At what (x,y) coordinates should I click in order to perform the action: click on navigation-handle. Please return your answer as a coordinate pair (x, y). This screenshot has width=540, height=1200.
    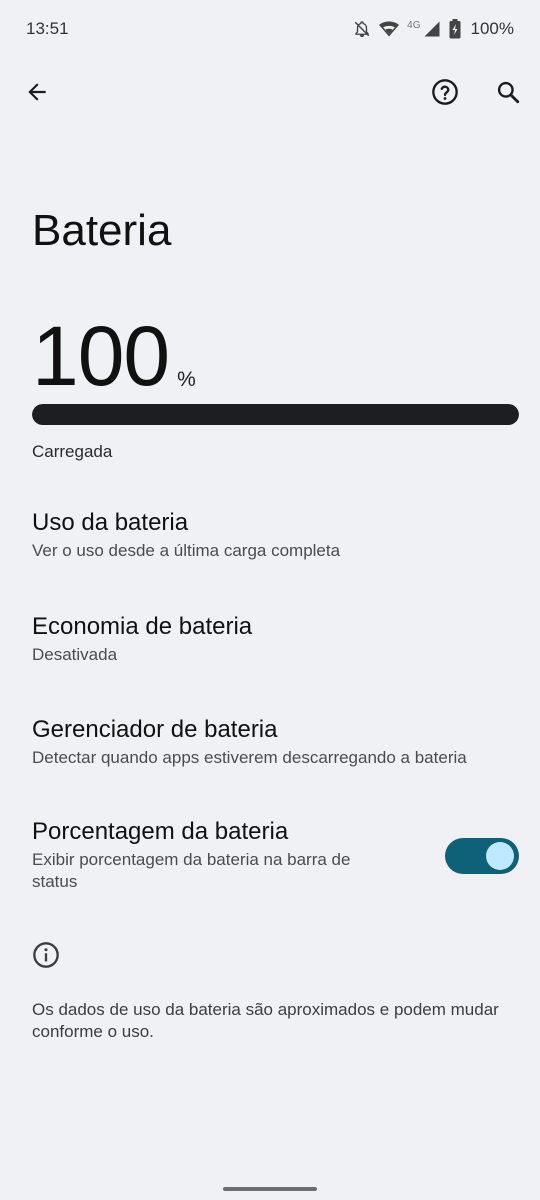
    Looking at the image, I should click on (270, 1189).